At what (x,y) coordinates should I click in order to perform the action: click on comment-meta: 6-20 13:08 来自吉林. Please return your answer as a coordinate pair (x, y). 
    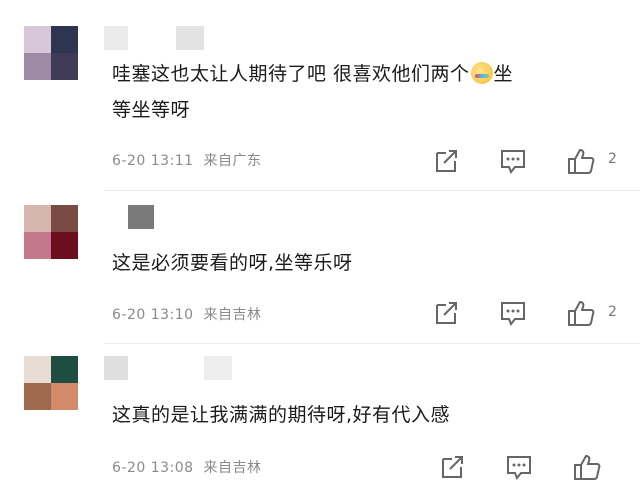
    Looking at the image, I should click on (186, 467).